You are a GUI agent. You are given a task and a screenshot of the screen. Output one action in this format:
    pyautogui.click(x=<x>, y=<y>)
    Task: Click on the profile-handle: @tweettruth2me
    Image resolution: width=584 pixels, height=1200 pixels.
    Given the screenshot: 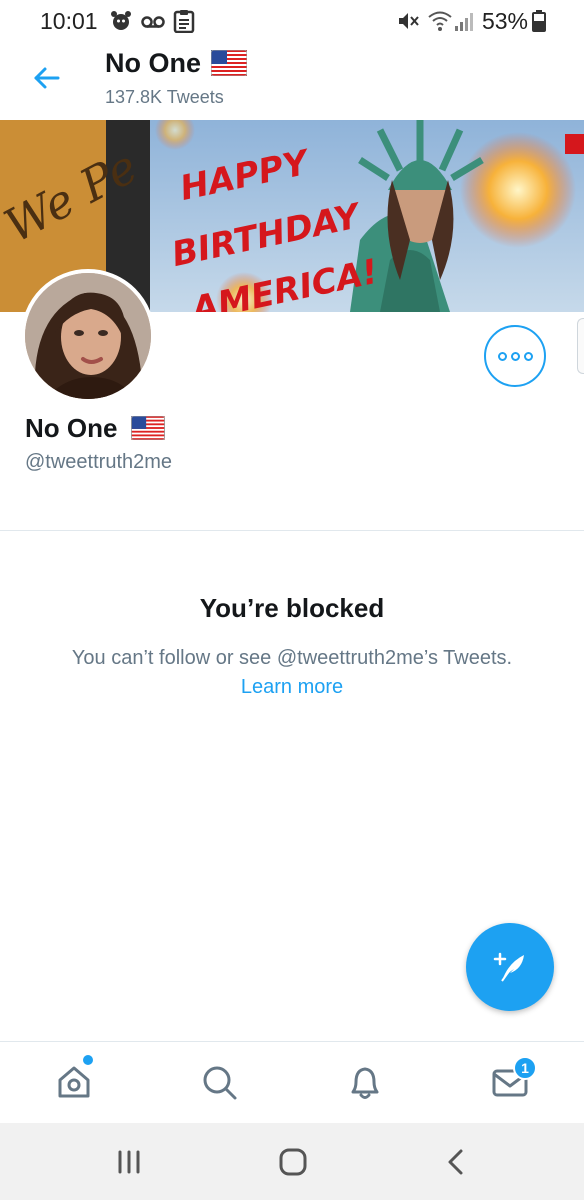 What is the action you would take?
    pyautogui.click(x=99, y=462)
    